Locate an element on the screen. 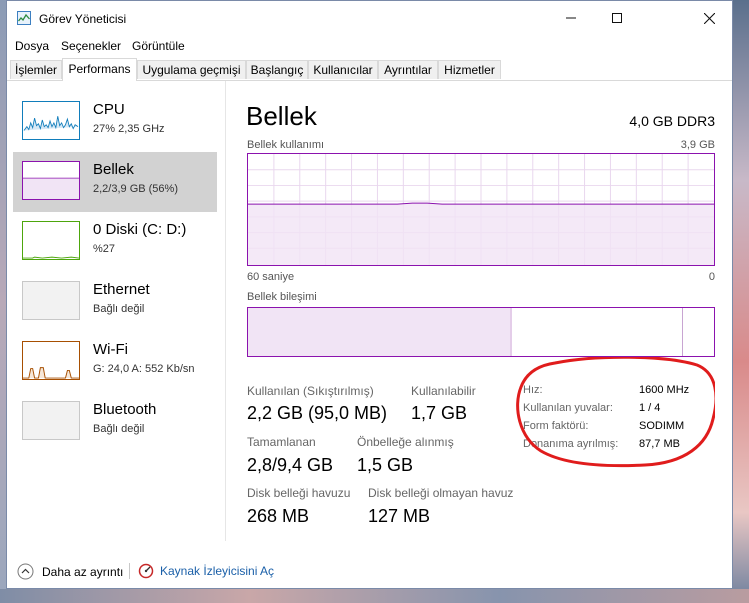 The width and height of the screenshot is (749, 603). close-button is located at coordinates (709, 18).